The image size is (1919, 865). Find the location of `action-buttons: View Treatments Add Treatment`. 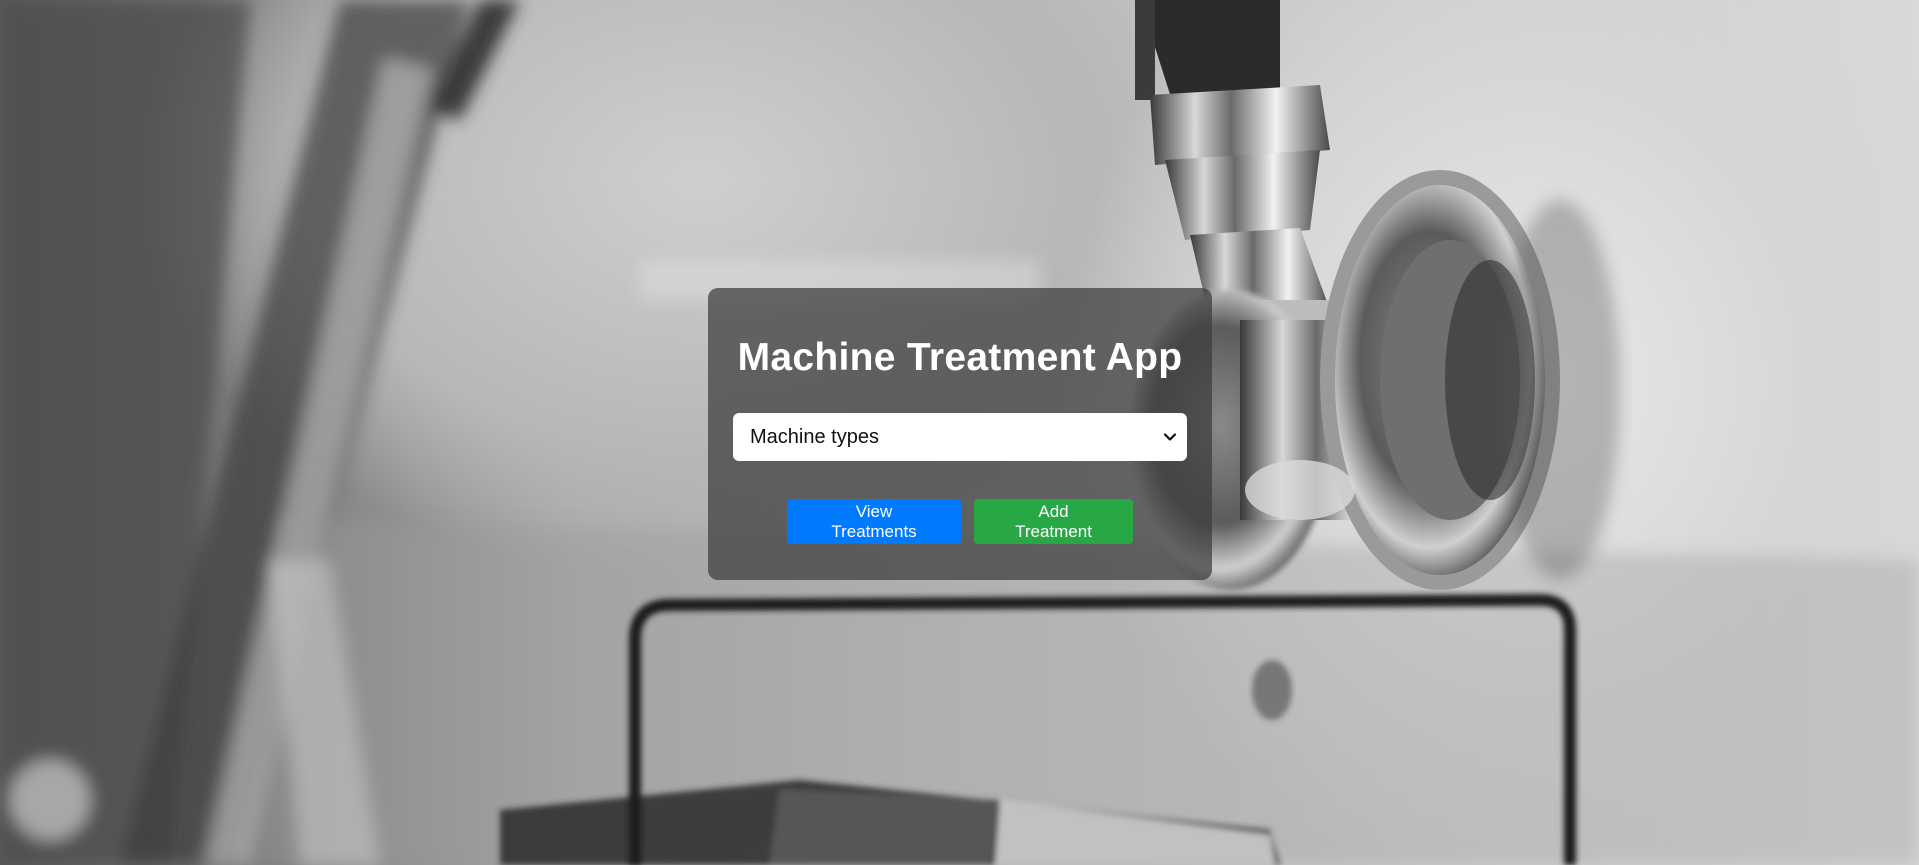

action-buttons: View Treatments Add Treatment is located at coordinates (960, 521).